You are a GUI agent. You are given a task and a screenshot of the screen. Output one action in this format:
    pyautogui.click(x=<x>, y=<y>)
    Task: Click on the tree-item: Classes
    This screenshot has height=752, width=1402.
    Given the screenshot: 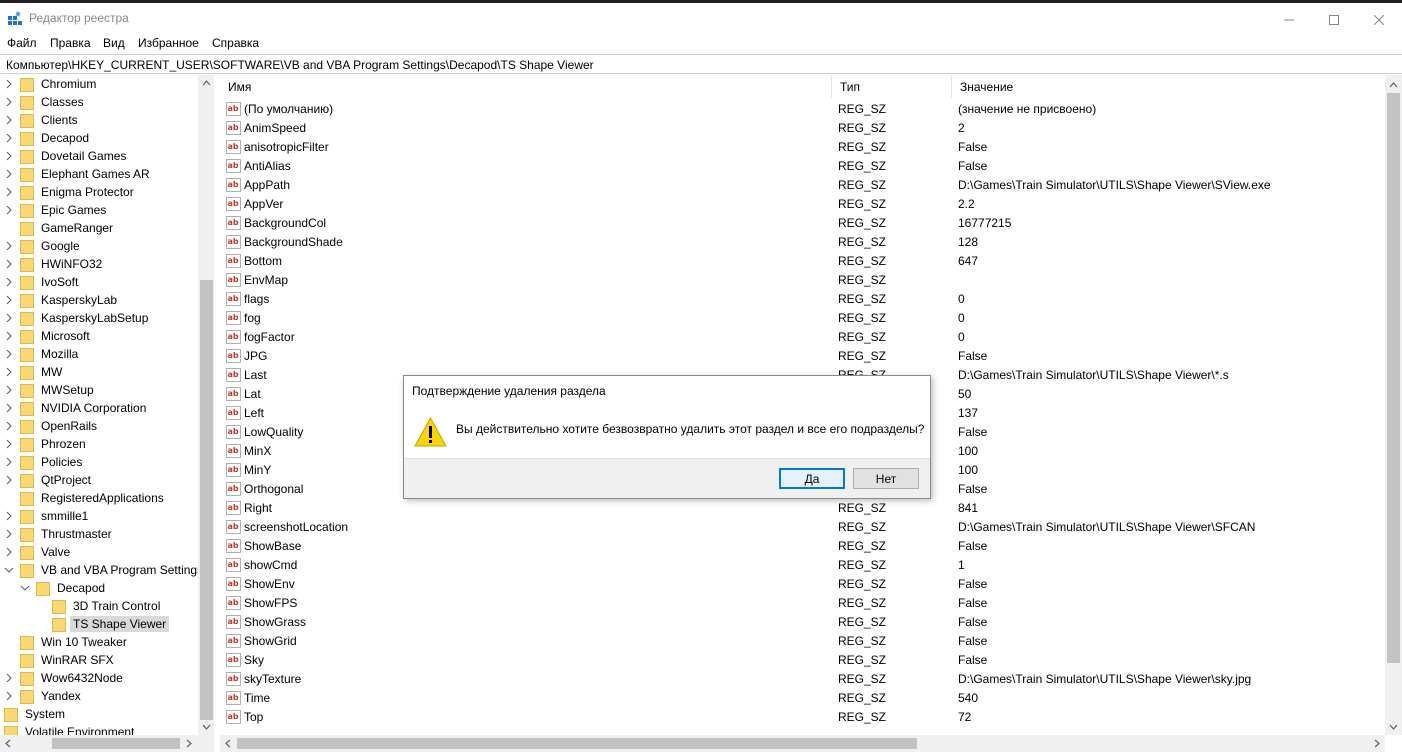 What is the action you would take?
    pyautogui.click(x=45, y=102)
    